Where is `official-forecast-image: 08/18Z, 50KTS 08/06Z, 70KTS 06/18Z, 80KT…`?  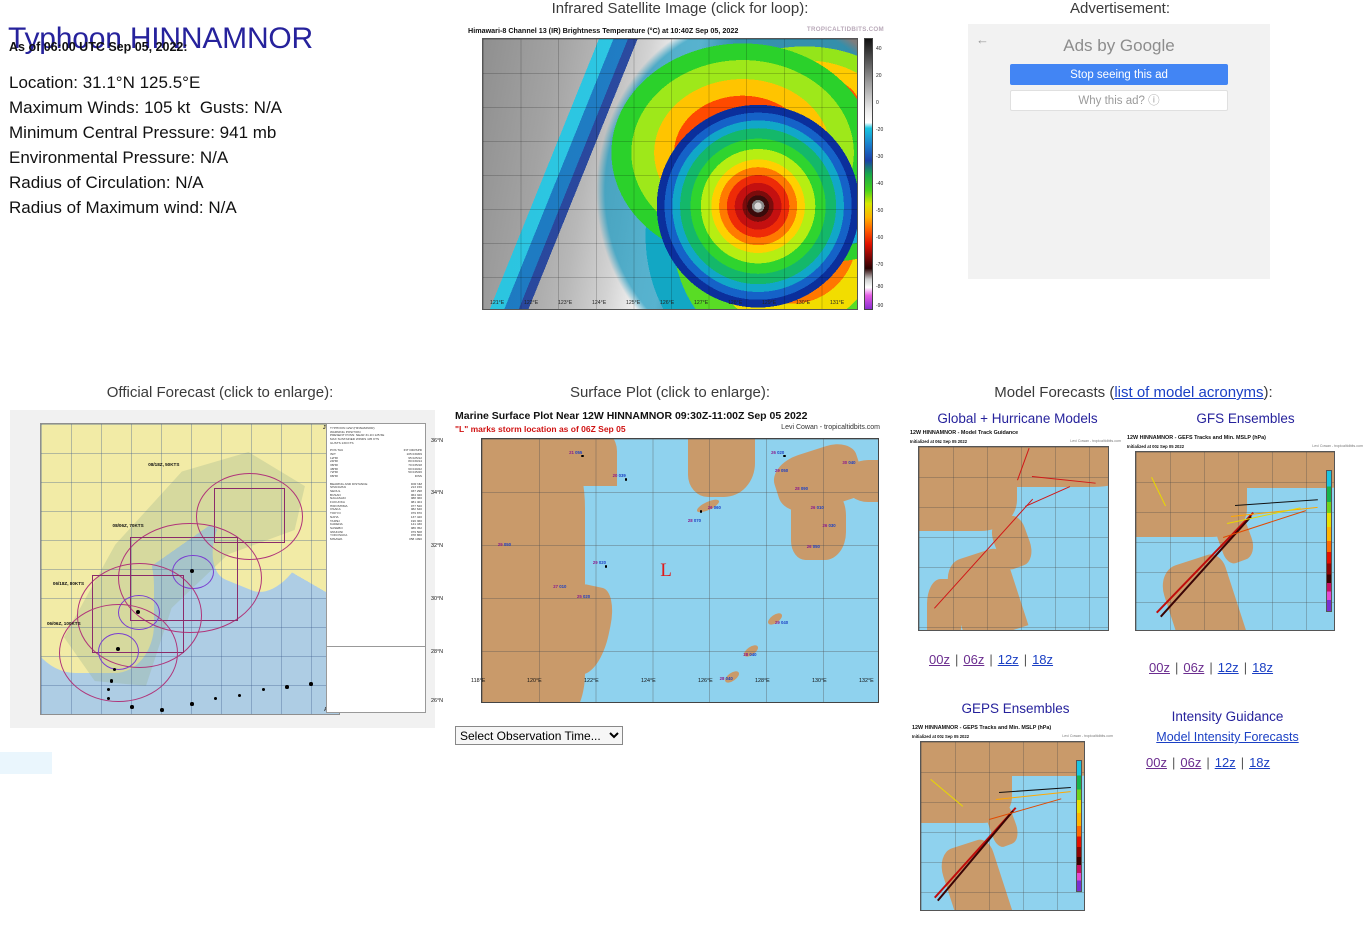 official-forecast-image: 08/18Z, 50KTS 08/06Z, 70KTS 06/18Z, 80KT… is located at coordinates (222, 569).